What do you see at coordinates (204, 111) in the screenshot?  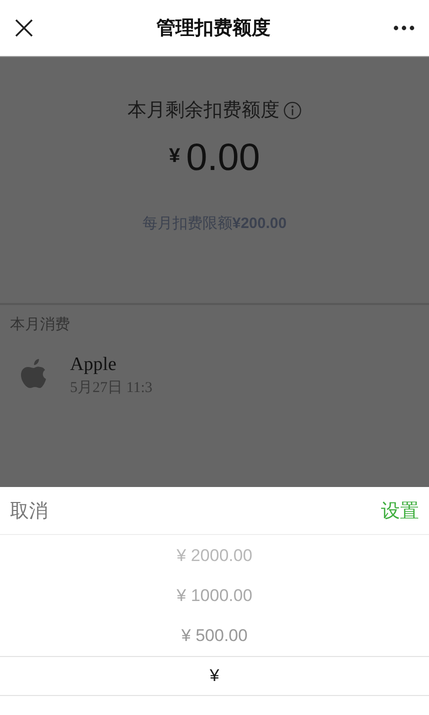 I see `quota-label: 本月剩余扣费额度` at bounding box center [204, 111].